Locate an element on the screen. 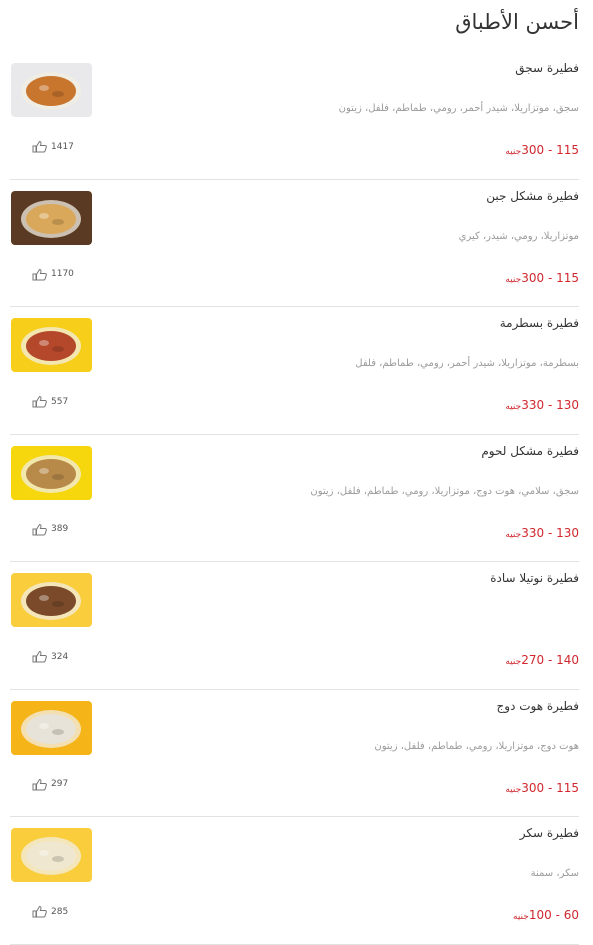 This screenshot has width=593, height=945. pastrami-pie-photo is located at coordinates (51, 345).